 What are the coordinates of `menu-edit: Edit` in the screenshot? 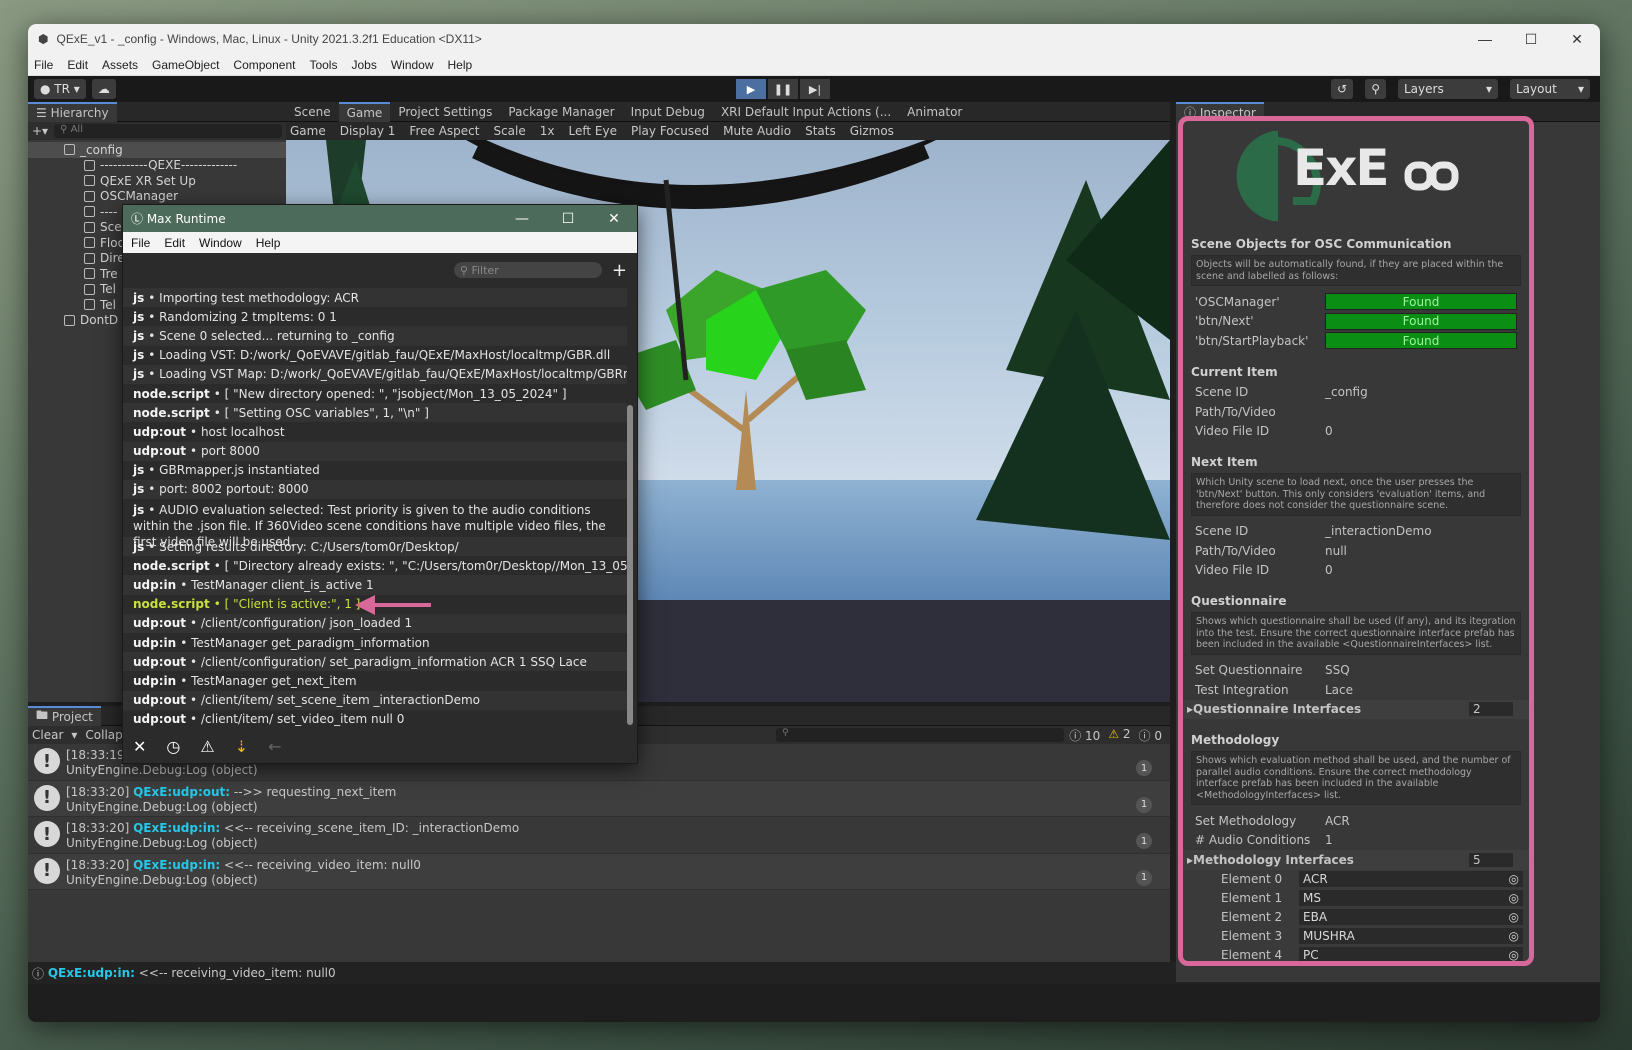 It's located at (77, 65).